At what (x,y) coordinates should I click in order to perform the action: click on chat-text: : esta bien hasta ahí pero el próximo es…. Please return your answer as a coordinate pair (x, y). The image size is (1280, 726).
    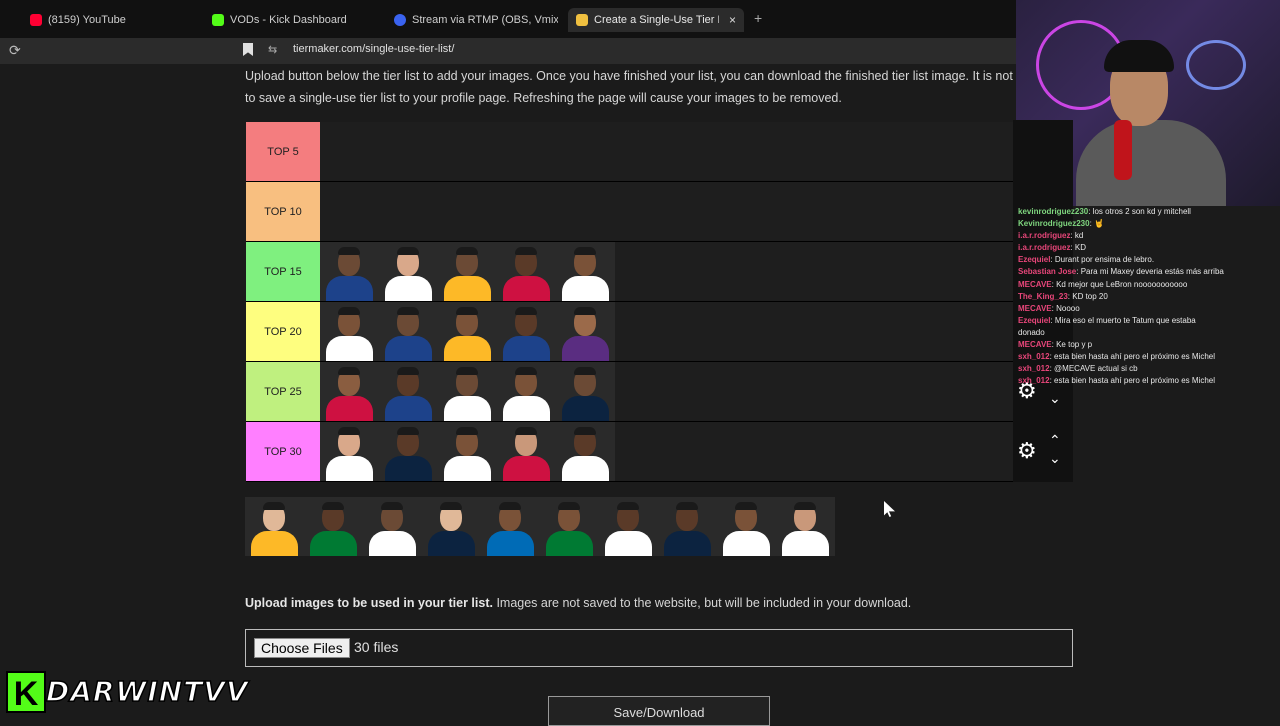
    Looking at the image, I should click on (1132, 357).